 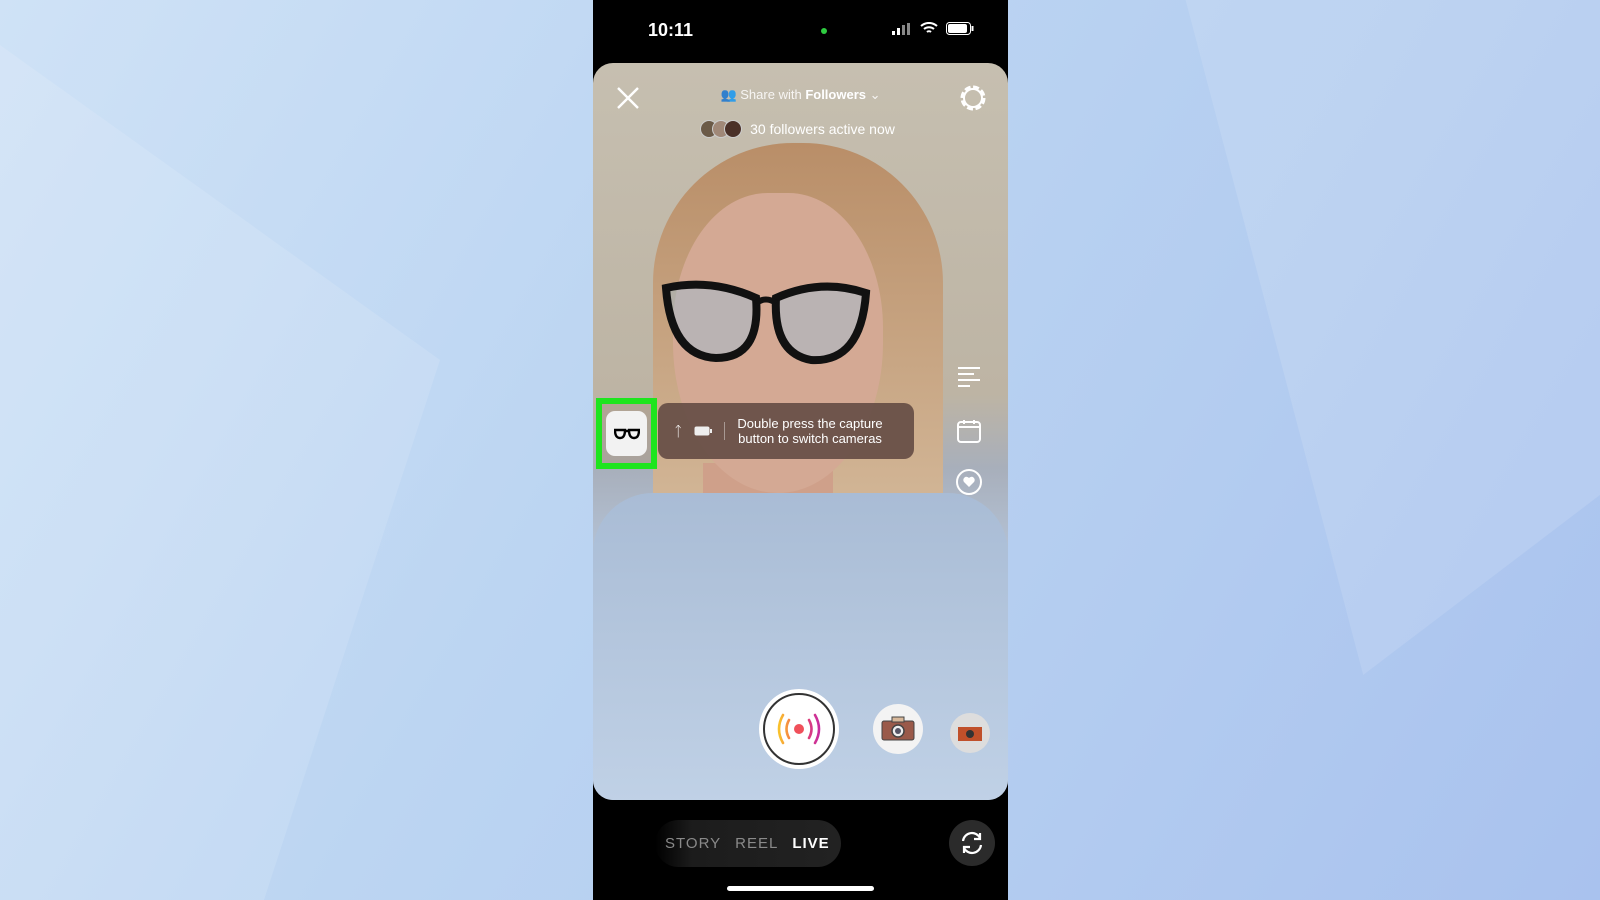 What do you see at coordinates (733, 129) in the screenshot?
I see `avatar` at bounding box center [733, 129].